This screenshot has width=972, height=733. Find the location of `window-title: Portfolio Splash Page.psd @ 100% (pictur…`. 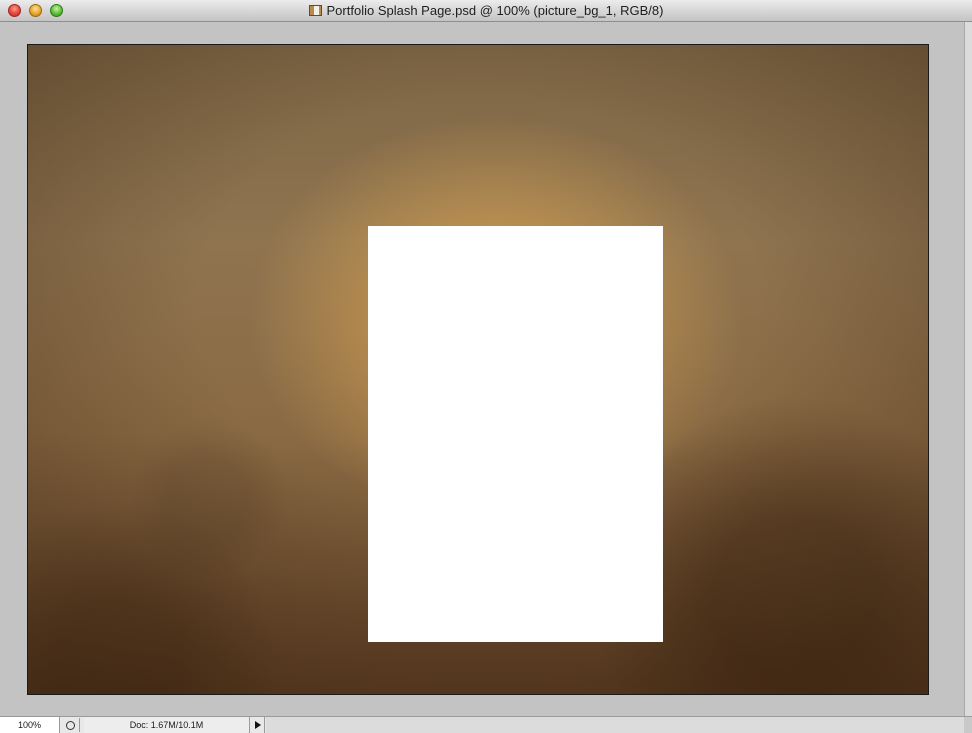

window-title: Portfolio Splash Page.psd @ 100% (pictur… is located at coordinates (495, 10).